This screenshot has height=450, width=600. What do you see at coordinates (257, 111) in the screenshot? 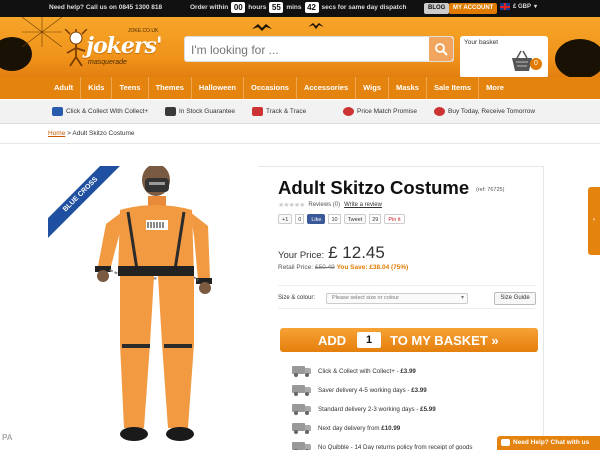
I see `track-trace-icon` at bounding box center [257, 111].